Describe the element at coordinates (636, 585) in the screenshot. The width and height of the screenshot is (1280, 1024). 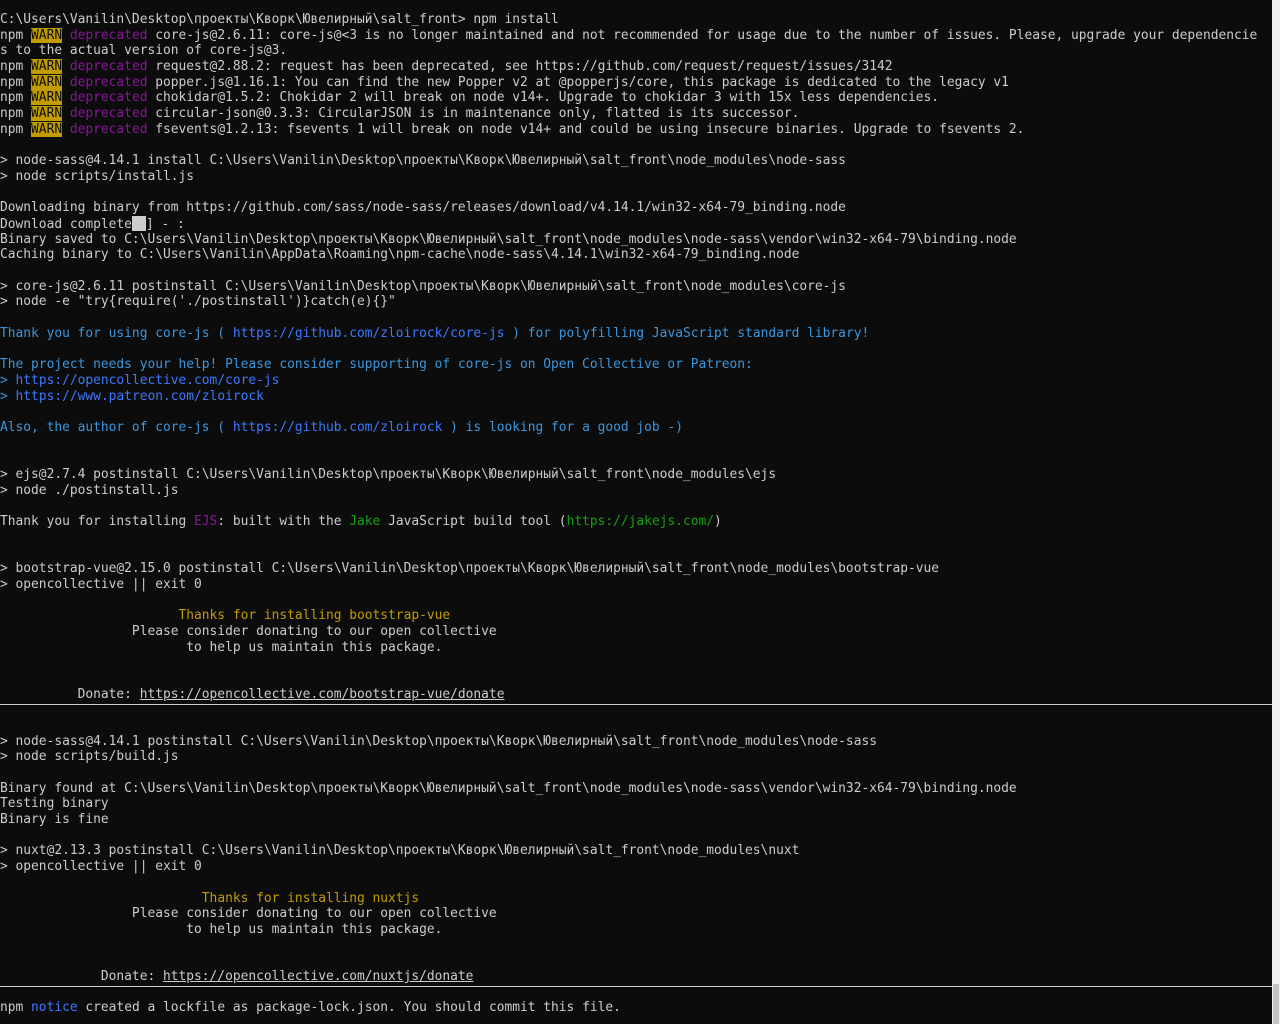
I see `terminal-line: > opencollective || exit 0` at that location.